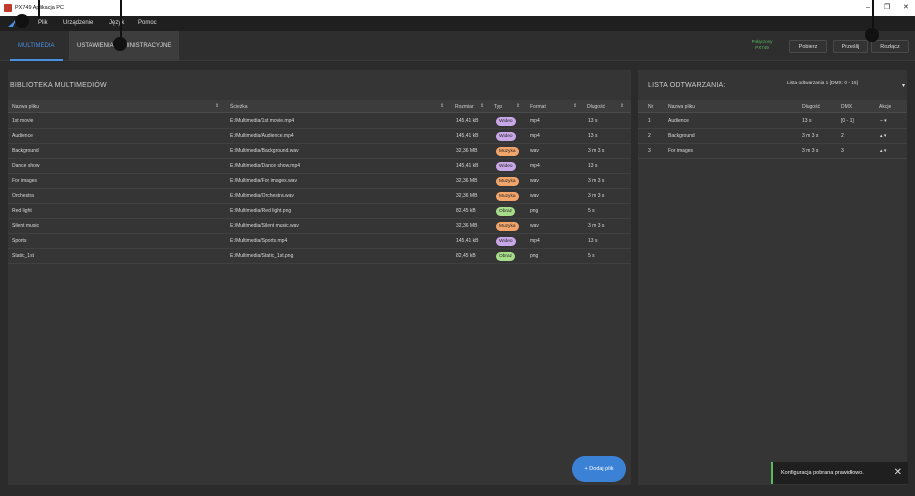 The width and height of the screenshot is (915, 496). I want to click on menu-file: Plik, so click(43, 23).